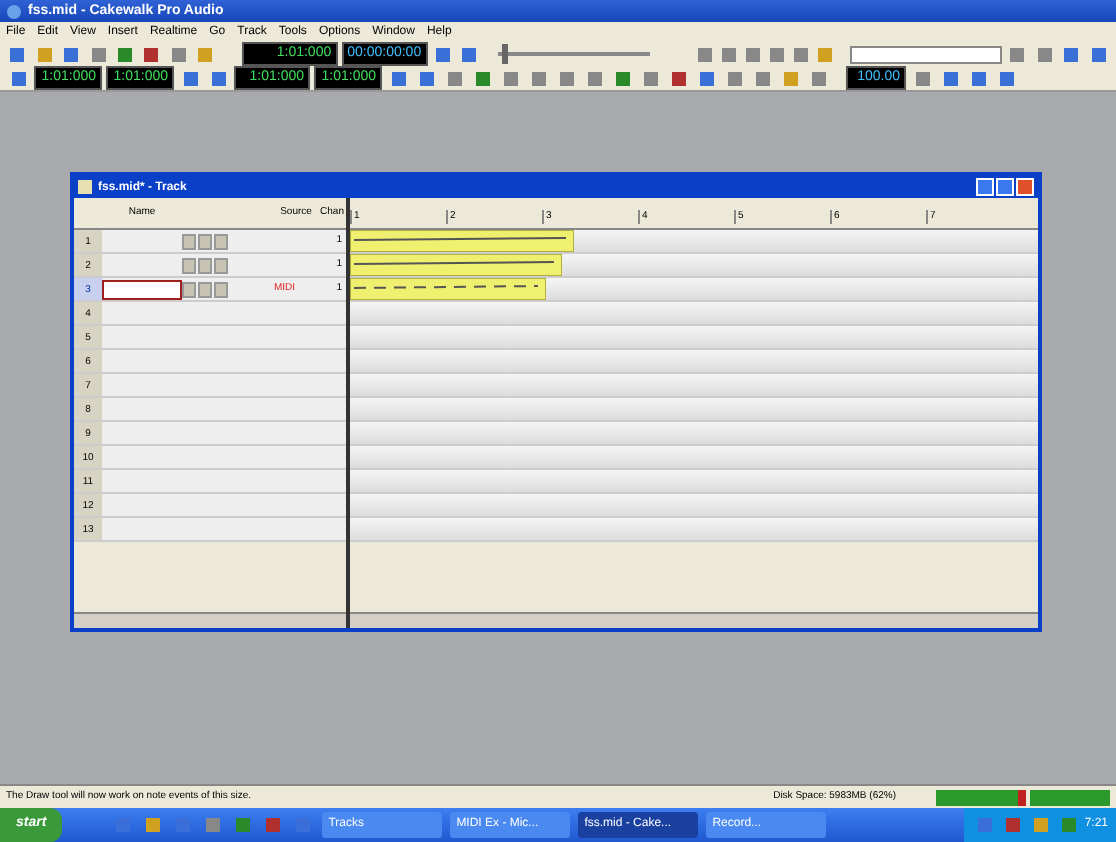 The width and height of the screenshot is (1116, 842). What do you see at coordinates (926, 54) in the screenshot?
I see `dropdown-field` at bounding box center [926, 54].